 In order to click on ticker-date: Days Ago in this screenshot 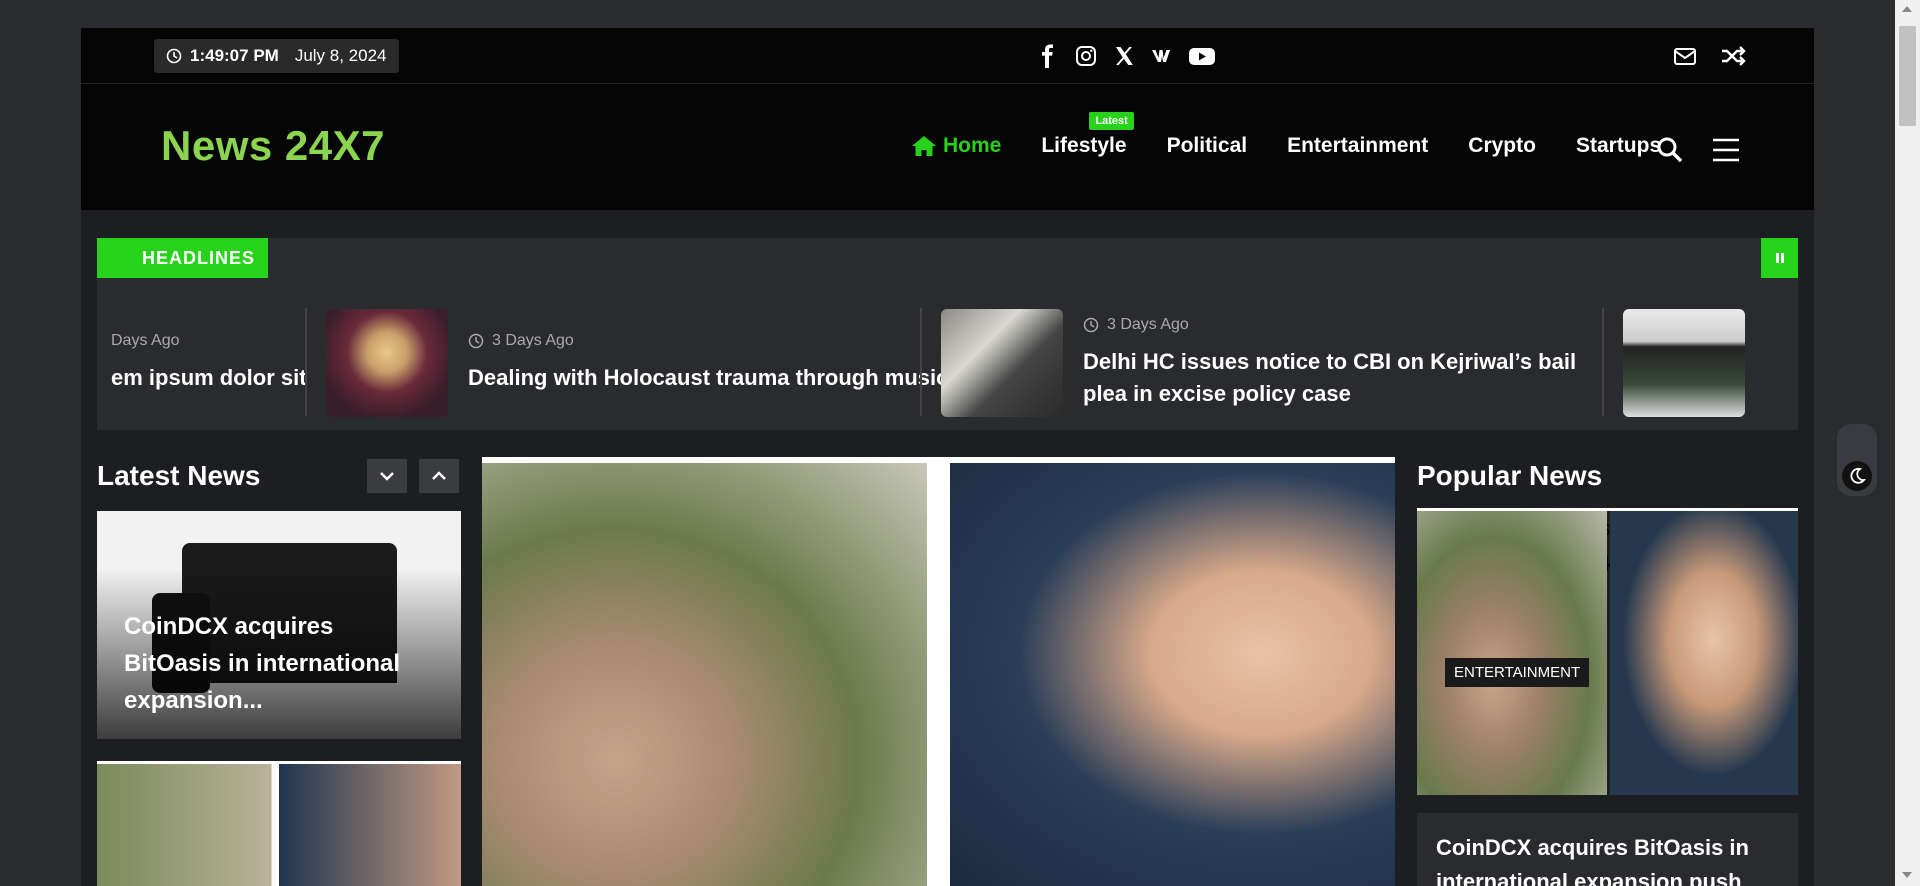, I will do `click(145, 340)`.